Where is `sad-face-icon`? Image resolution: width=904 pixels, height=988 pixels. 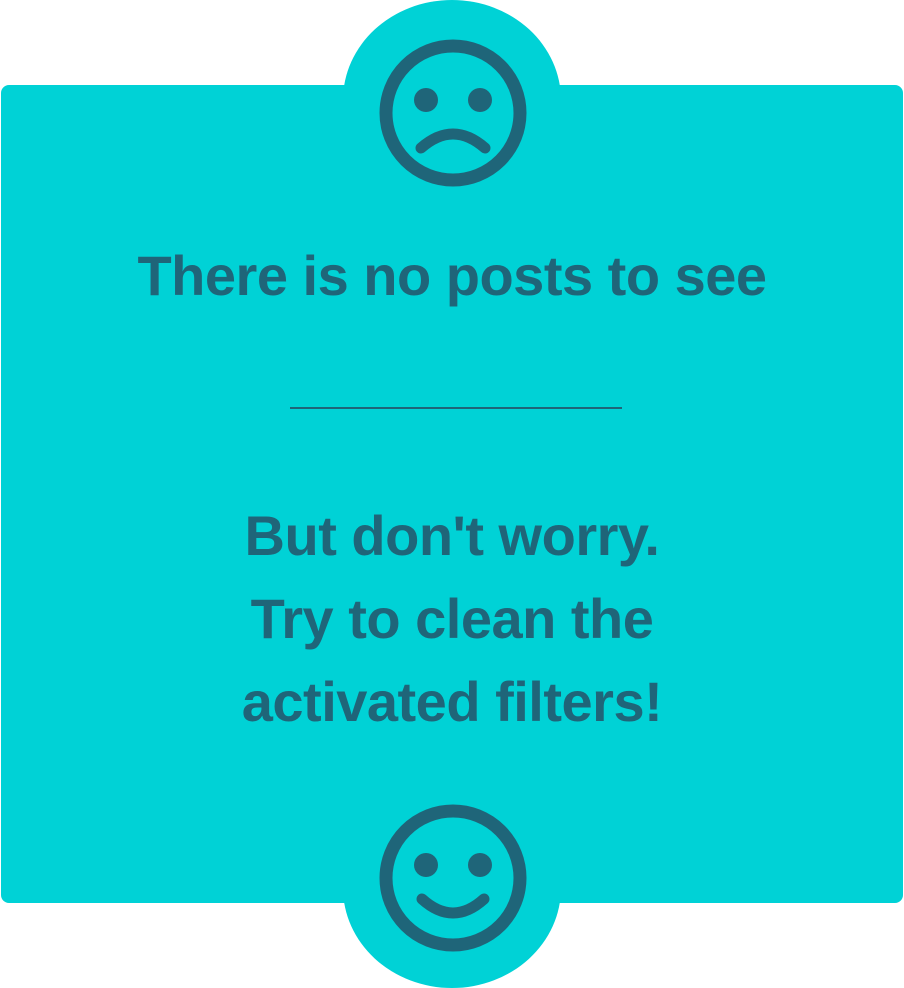 sad-face-icon is located at coordinates (453, 113).